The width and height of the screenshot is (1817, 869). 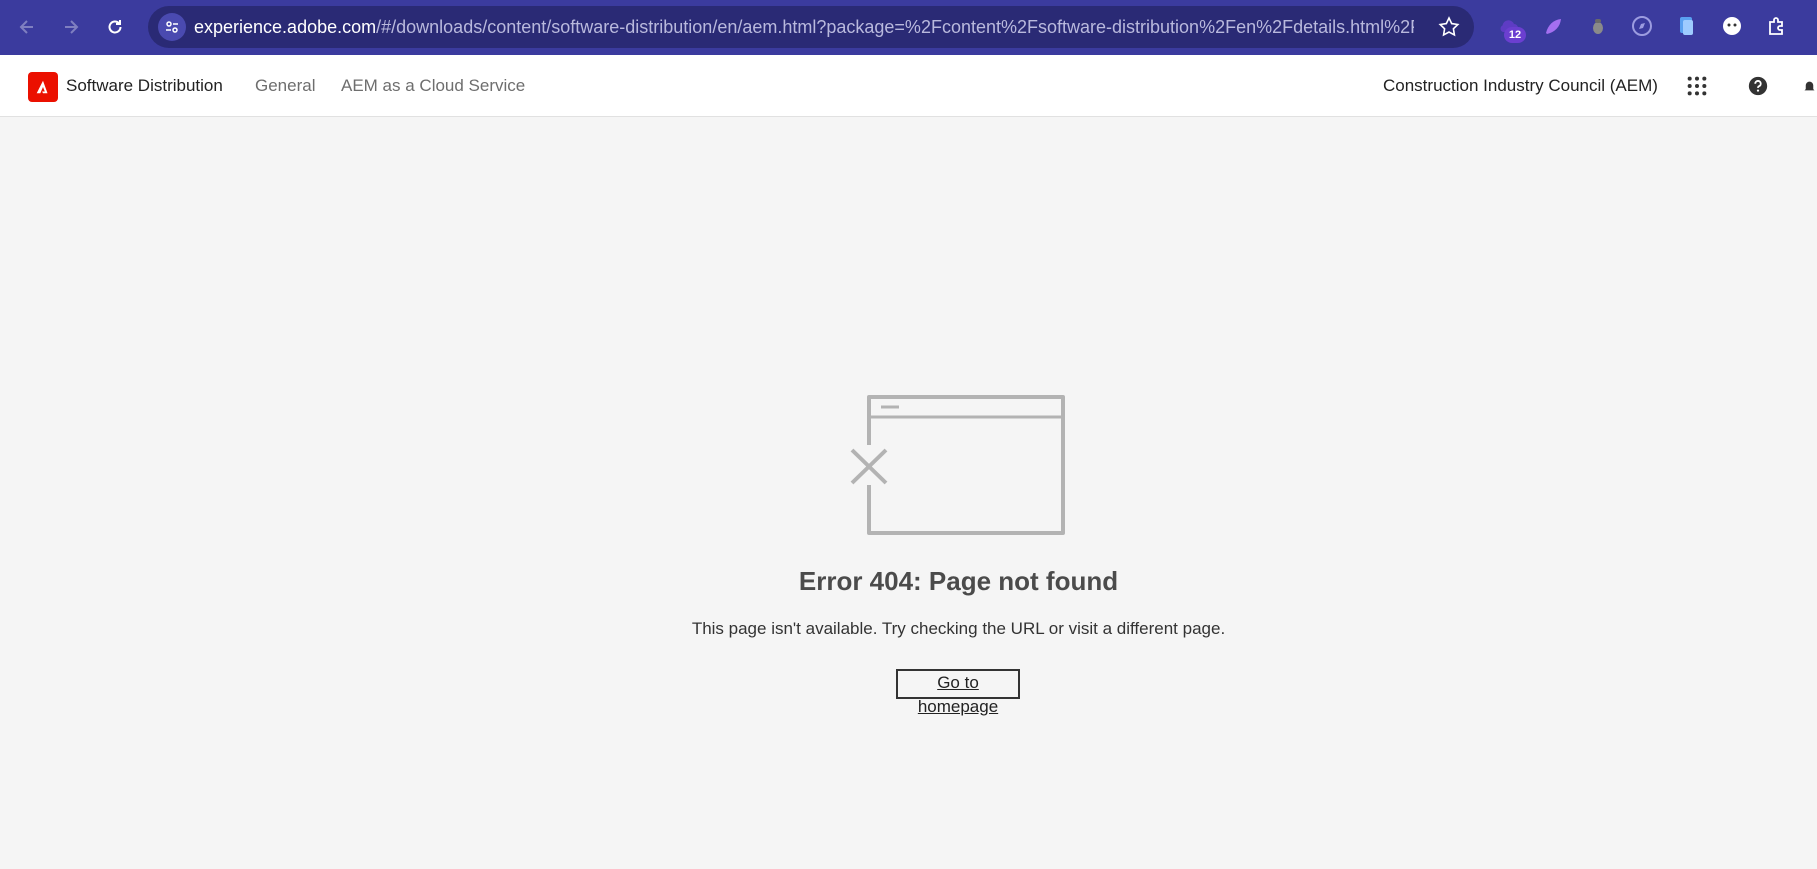 What do you see at coordinates (285, 27) in the screenshot?
I see `url-host: experience.adobe.com` at bounding box center [285, 27].